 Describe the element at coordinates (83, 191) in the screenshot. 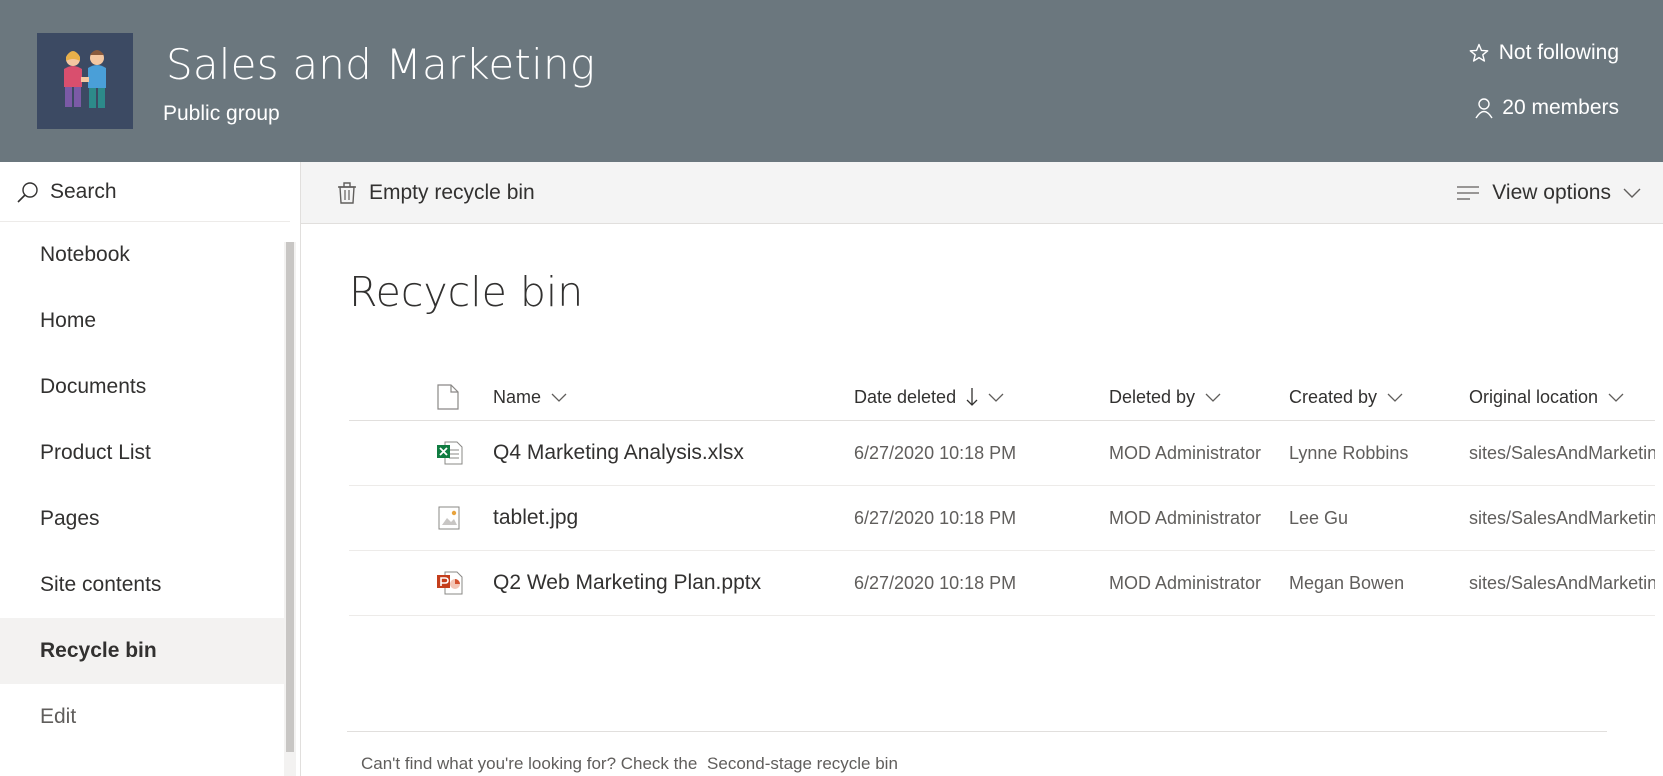

I see `search-placeholder: Search` at that location.